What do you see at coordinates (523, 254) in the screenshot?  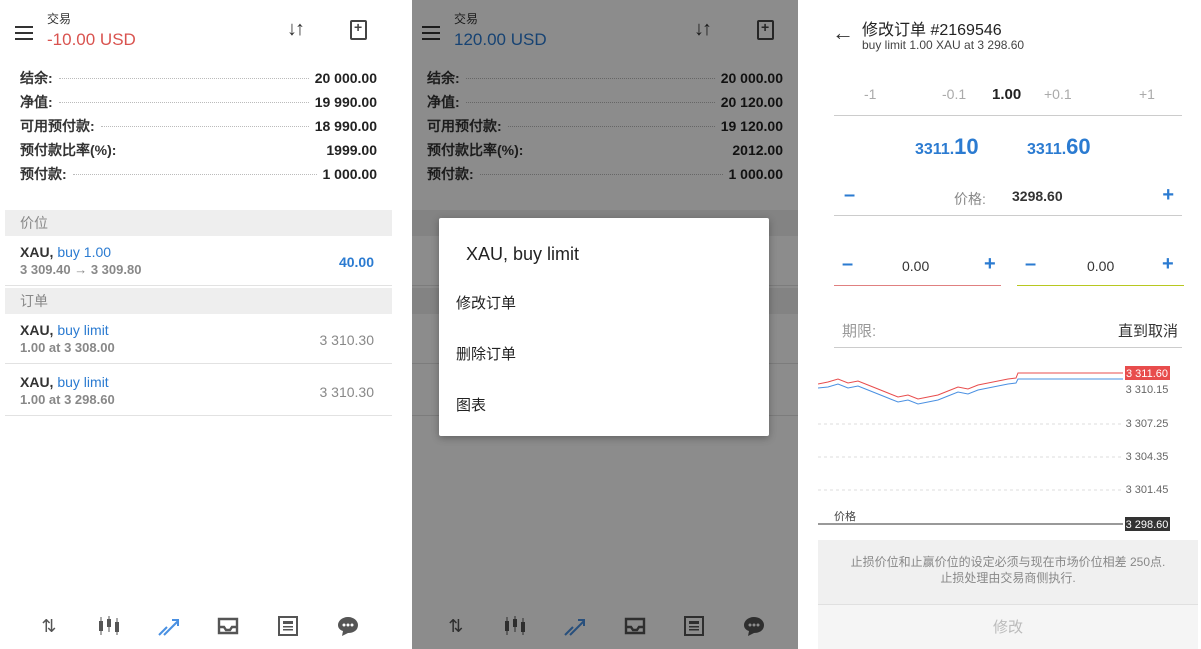 I see `dialog-title: XAU, buy limit` at bounding box center [523, 254].